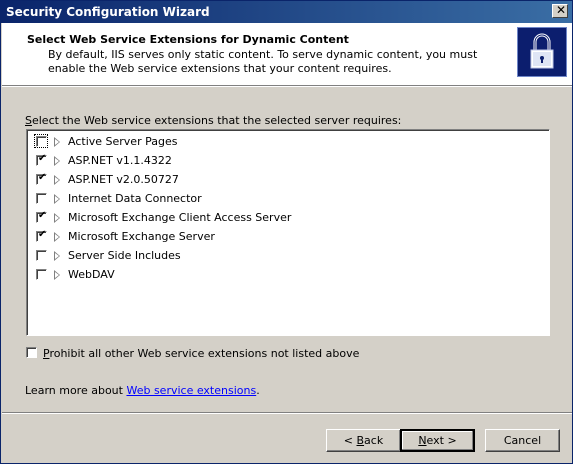 The width and height of the screenshot is (573, 464). I want to click on close-icon: ✕, so click(561, 10).